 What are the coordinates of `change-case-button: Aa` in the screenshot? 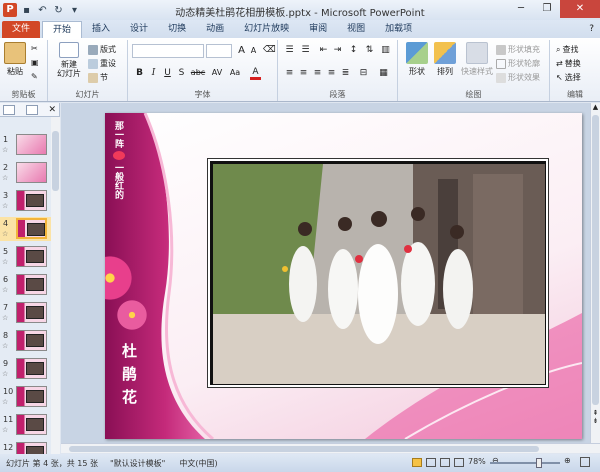 It's located at (235, 72).